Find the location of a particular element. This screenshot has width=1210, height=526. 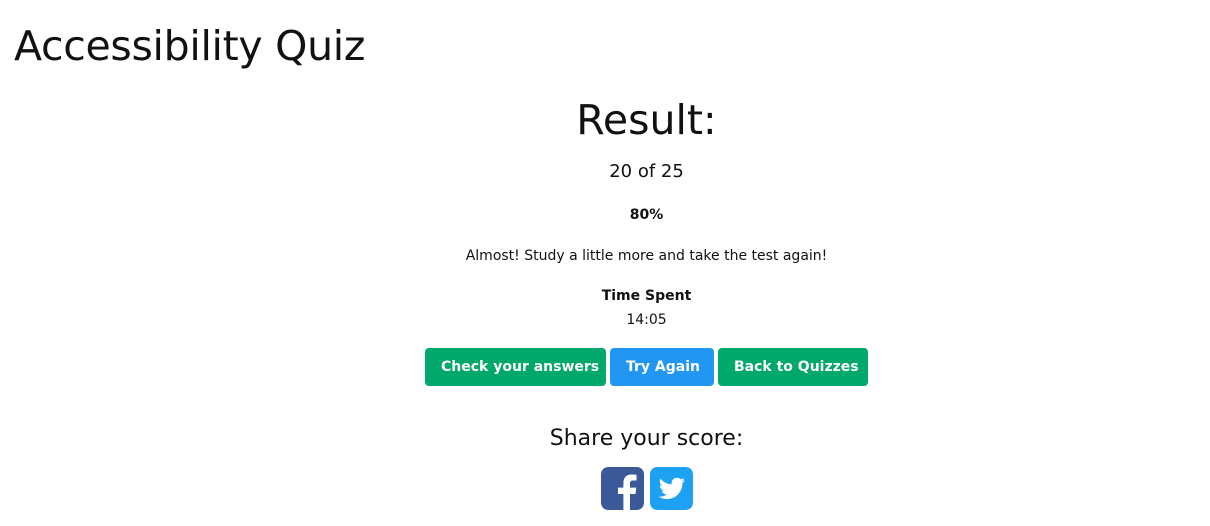

time-spent-value: 14:05 is located at coordinates (646, 320).